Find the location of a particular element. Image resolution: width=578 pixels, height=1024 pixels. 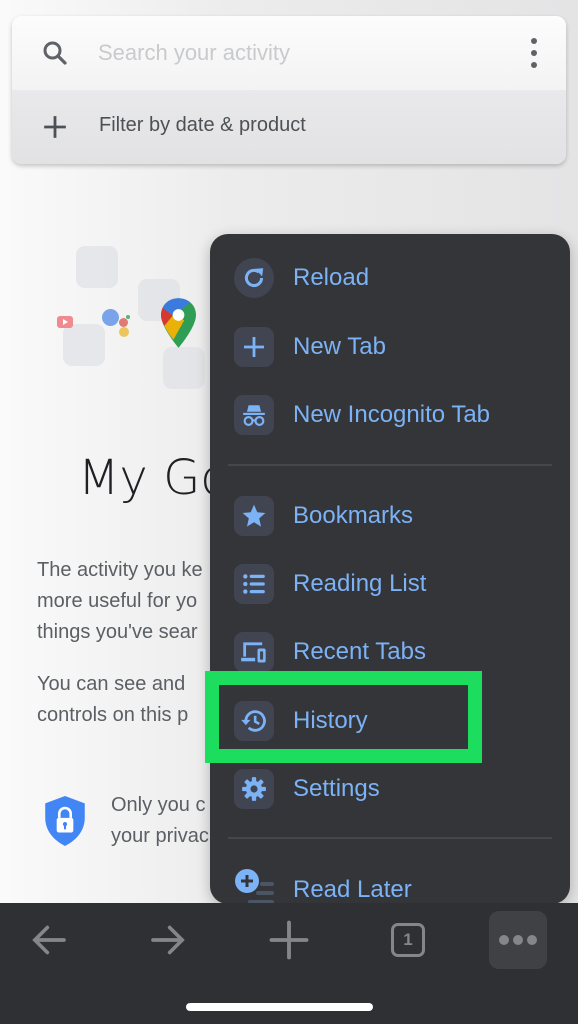

shield-lock-icon is located at coordinates (65, 821).